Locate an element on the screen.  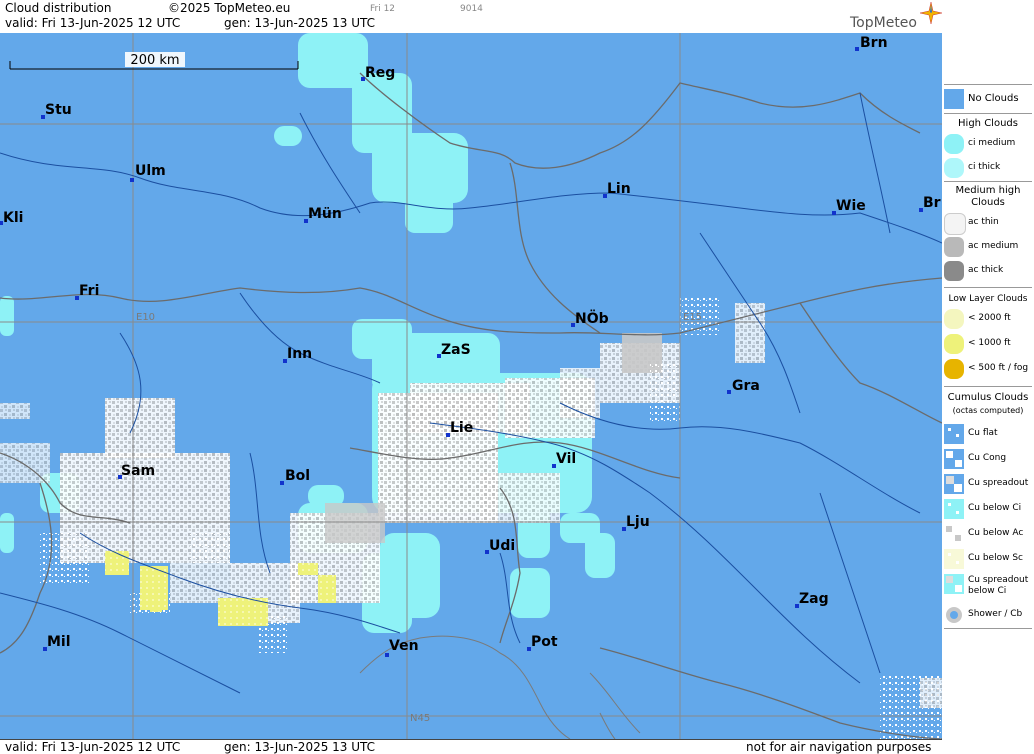
code-label: 9014 is located at coordinates (471, 9).